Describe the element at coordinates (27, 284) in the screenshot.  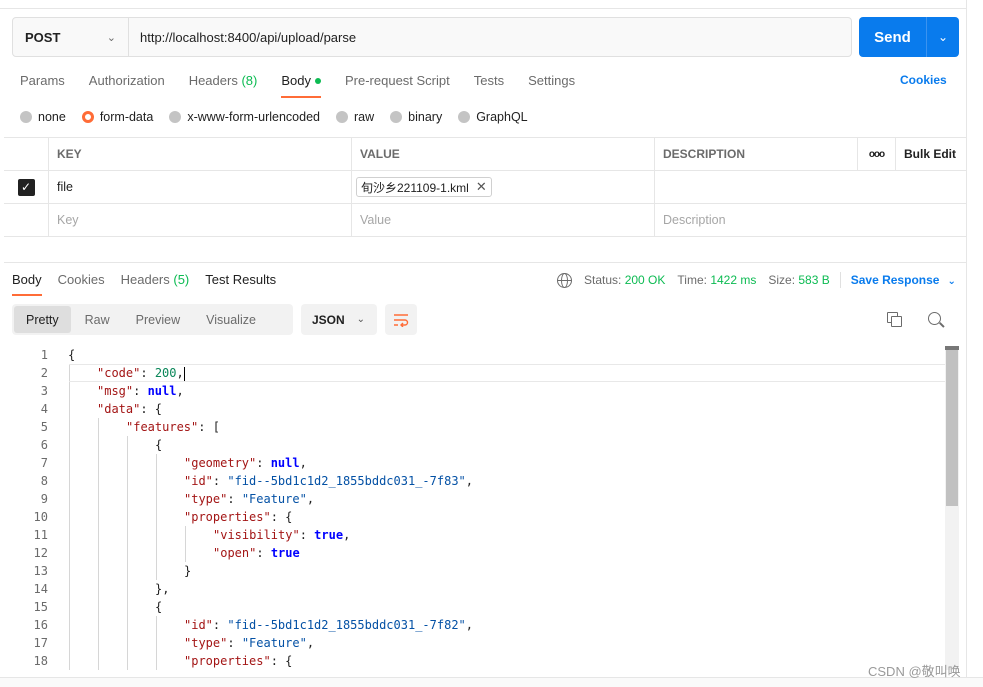
I see `response-tab-body: Body` at that location.